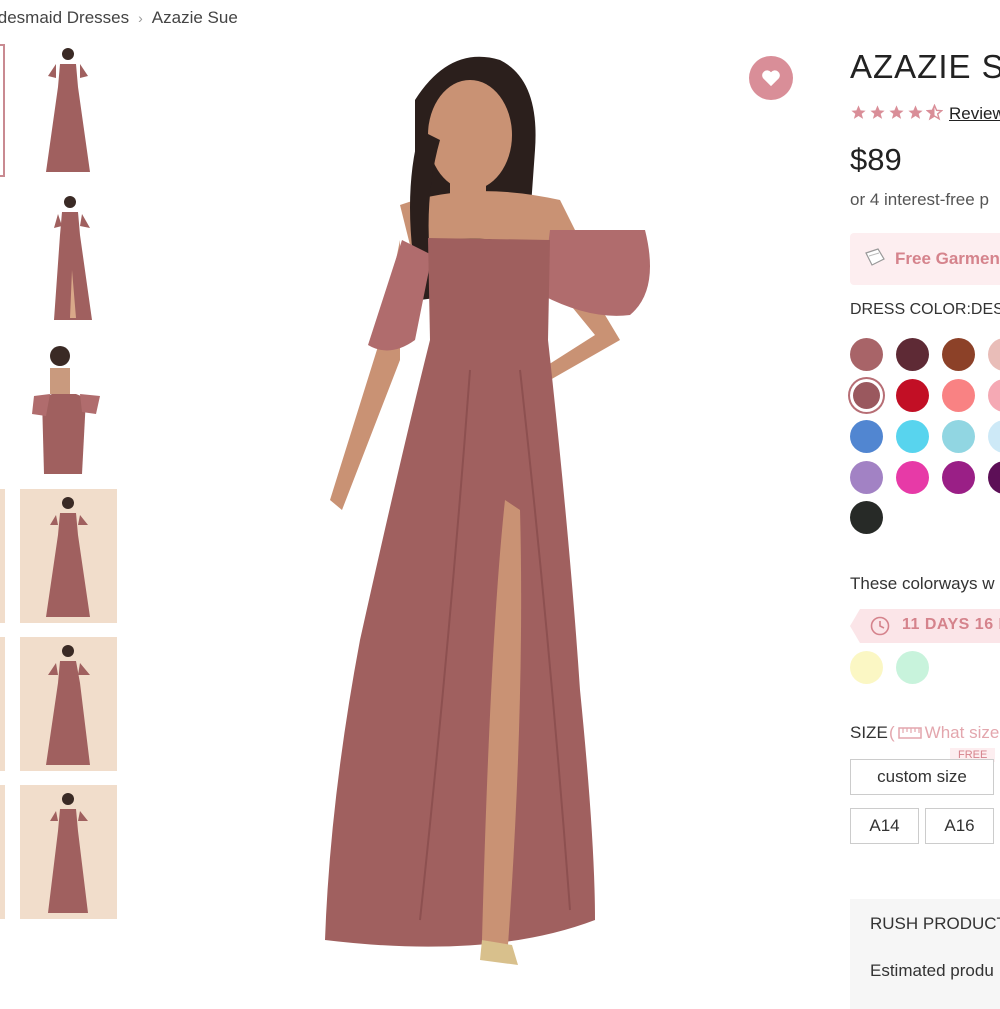  I want to click on size-option-a14: A14, so click(884, 826).